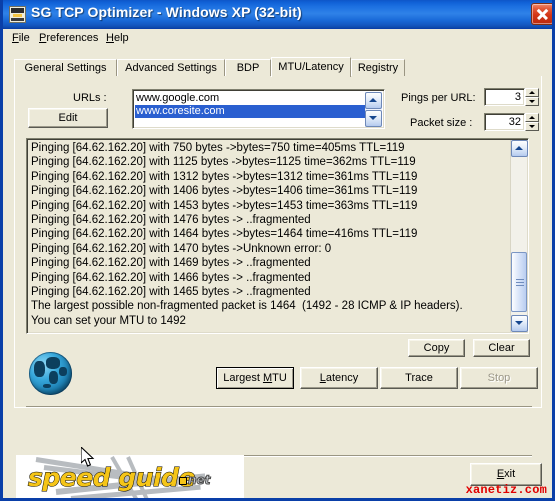 The height and width of the screenshot is (501, 555). What do you see at coordinates (532, 97) in the screenshot?
I see `pings-per-url-stepper` at bounding box center [532, 97].